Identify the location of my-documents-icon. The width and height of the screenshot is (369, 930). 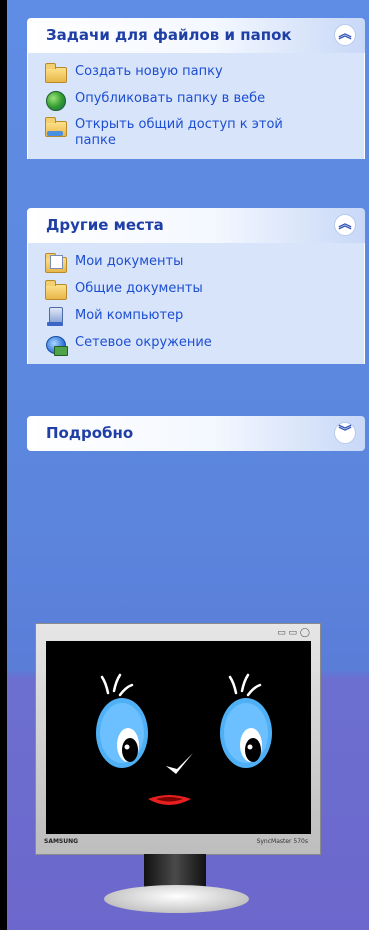
(55, 263).